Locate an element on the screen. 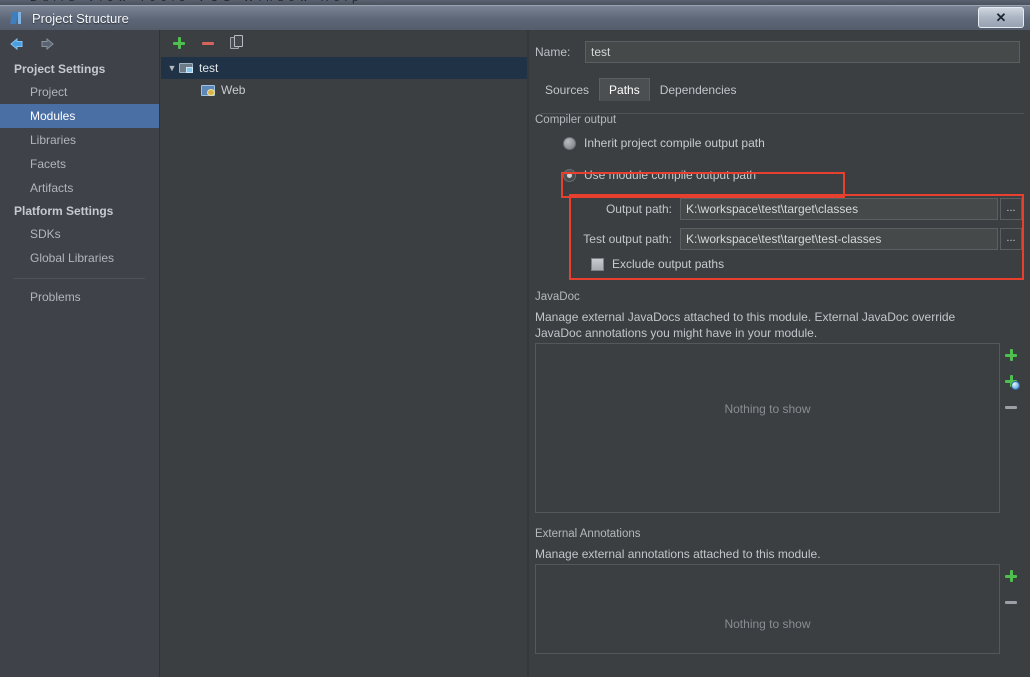 The image size is (1030, 677). dialog-title: Project Structure is located at coordinates (80, 18).